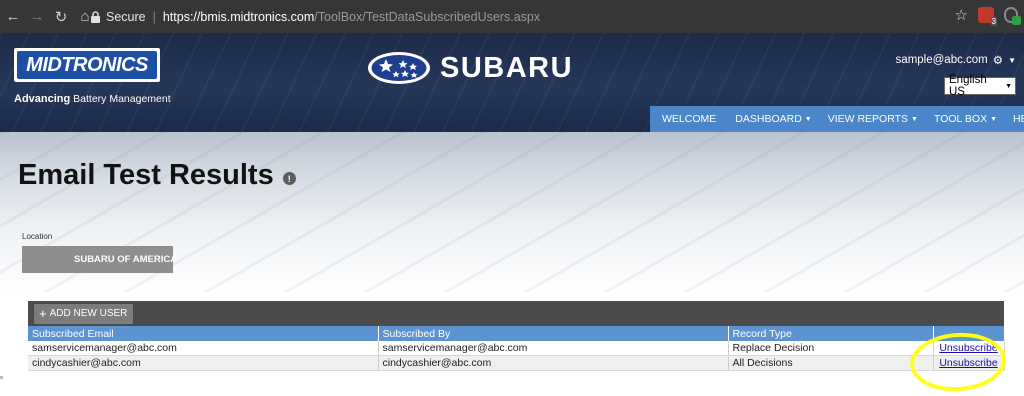 The width and height of the screenshot is (1024, 396). I want to click on extension-status-dot, so click(1016, 20).